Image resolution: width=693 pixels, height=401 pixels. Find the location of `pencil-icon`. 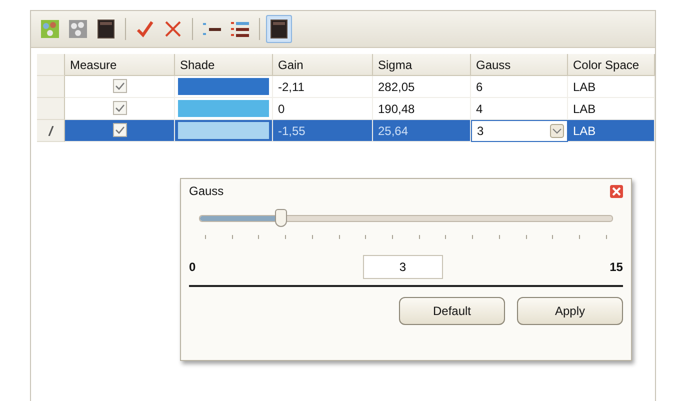

pencil-icon is located at coordinates (51, 131).